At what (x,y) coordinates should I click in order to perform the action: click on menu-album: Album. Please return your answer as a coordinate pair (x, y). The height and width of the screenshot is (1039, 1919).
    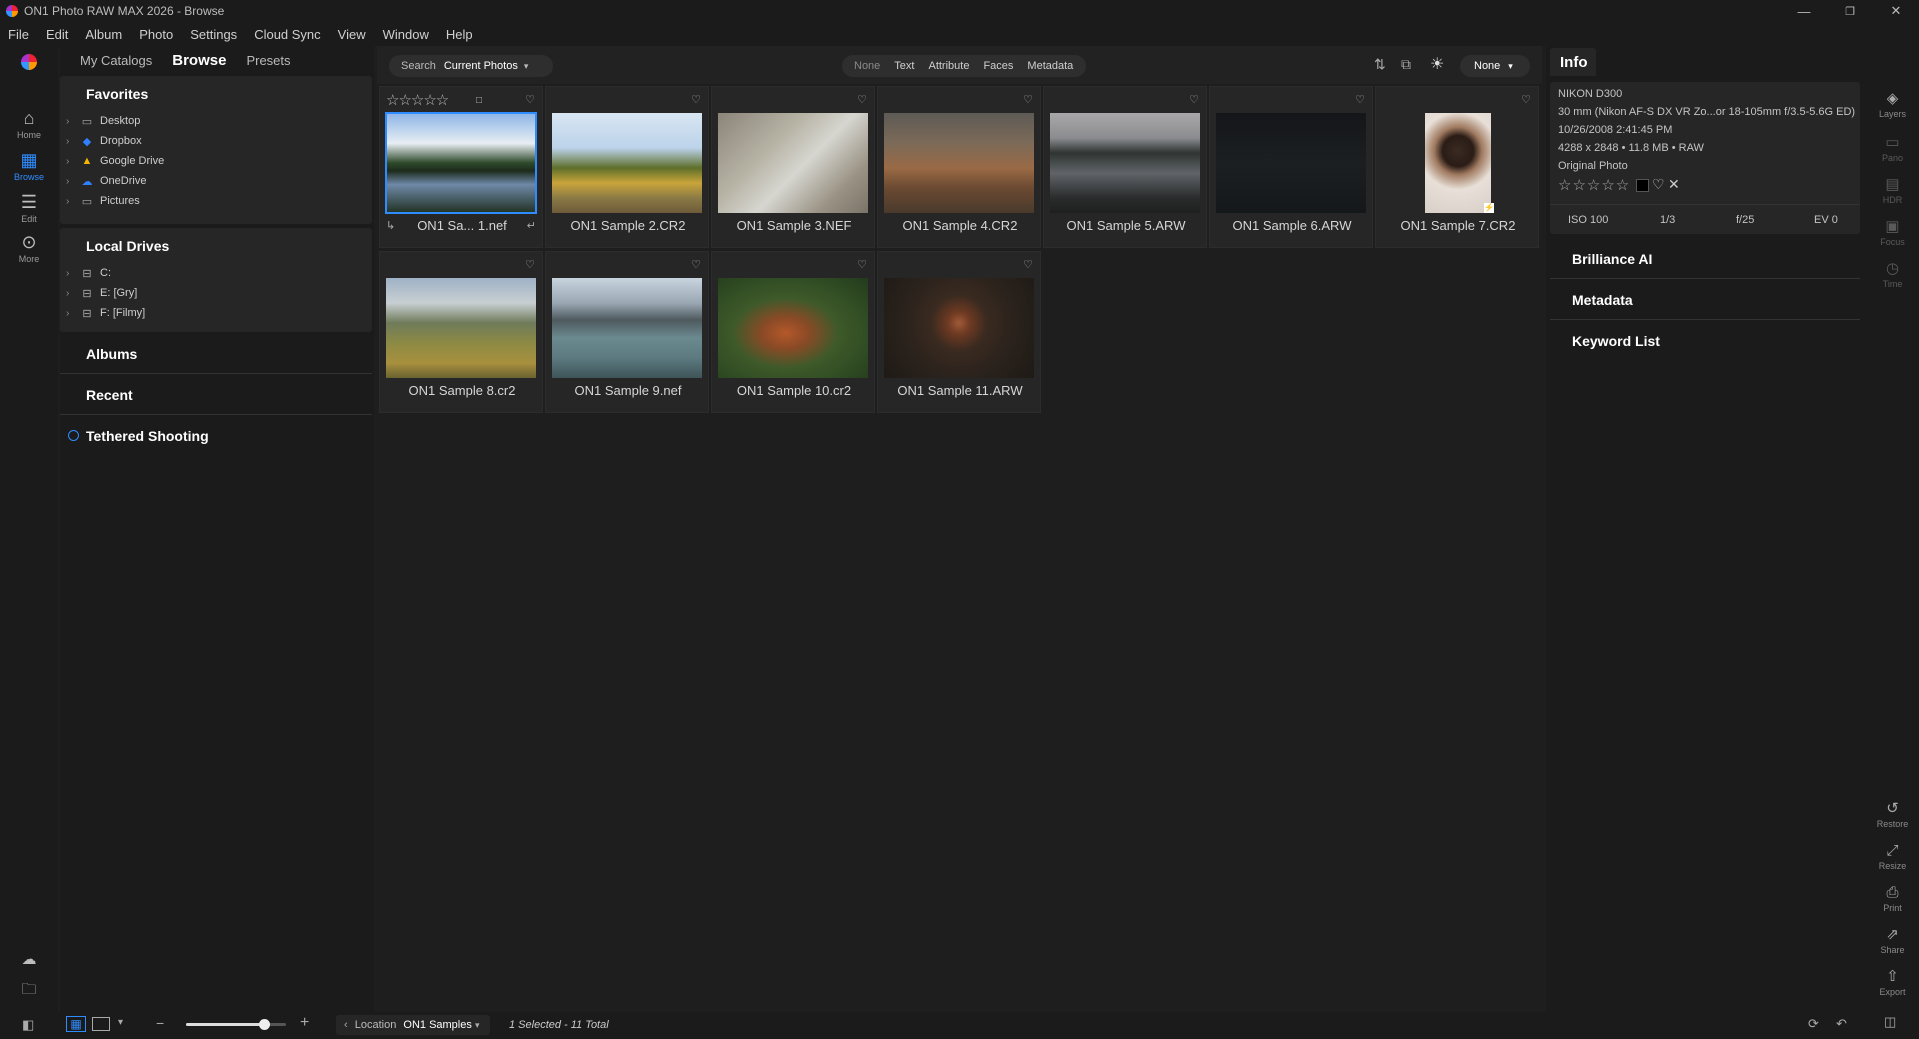
    Looking at the image, I should click on (103, 34).